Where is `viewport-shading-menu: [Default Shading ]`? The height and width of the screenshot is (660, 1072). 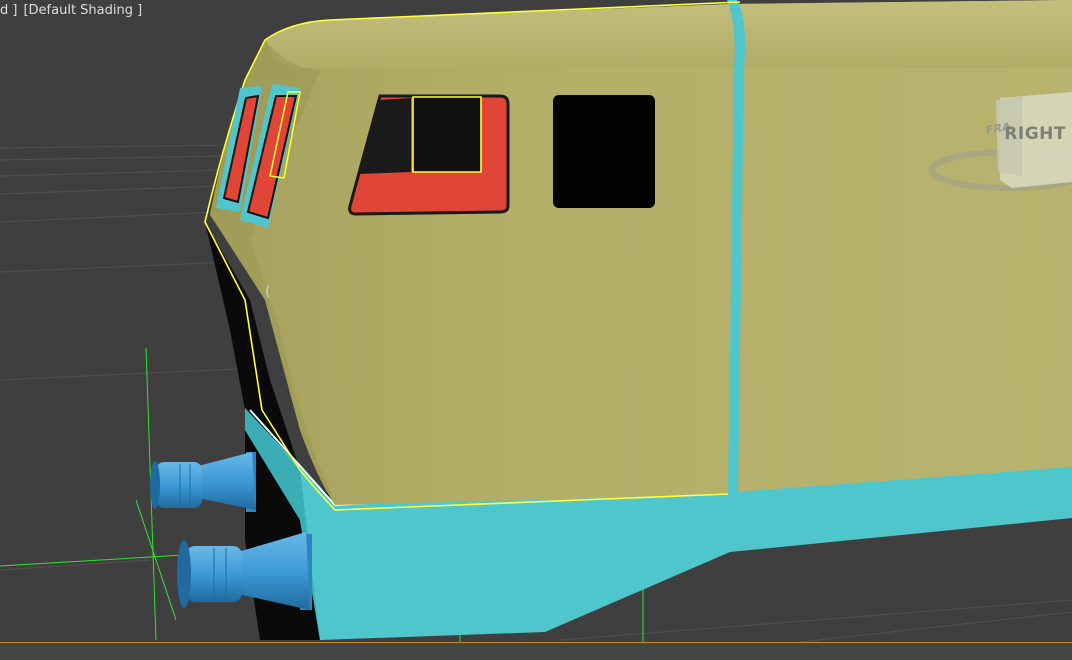
viewport-shading-menu: [Default Shading ] is located at coordinates (82, 10).